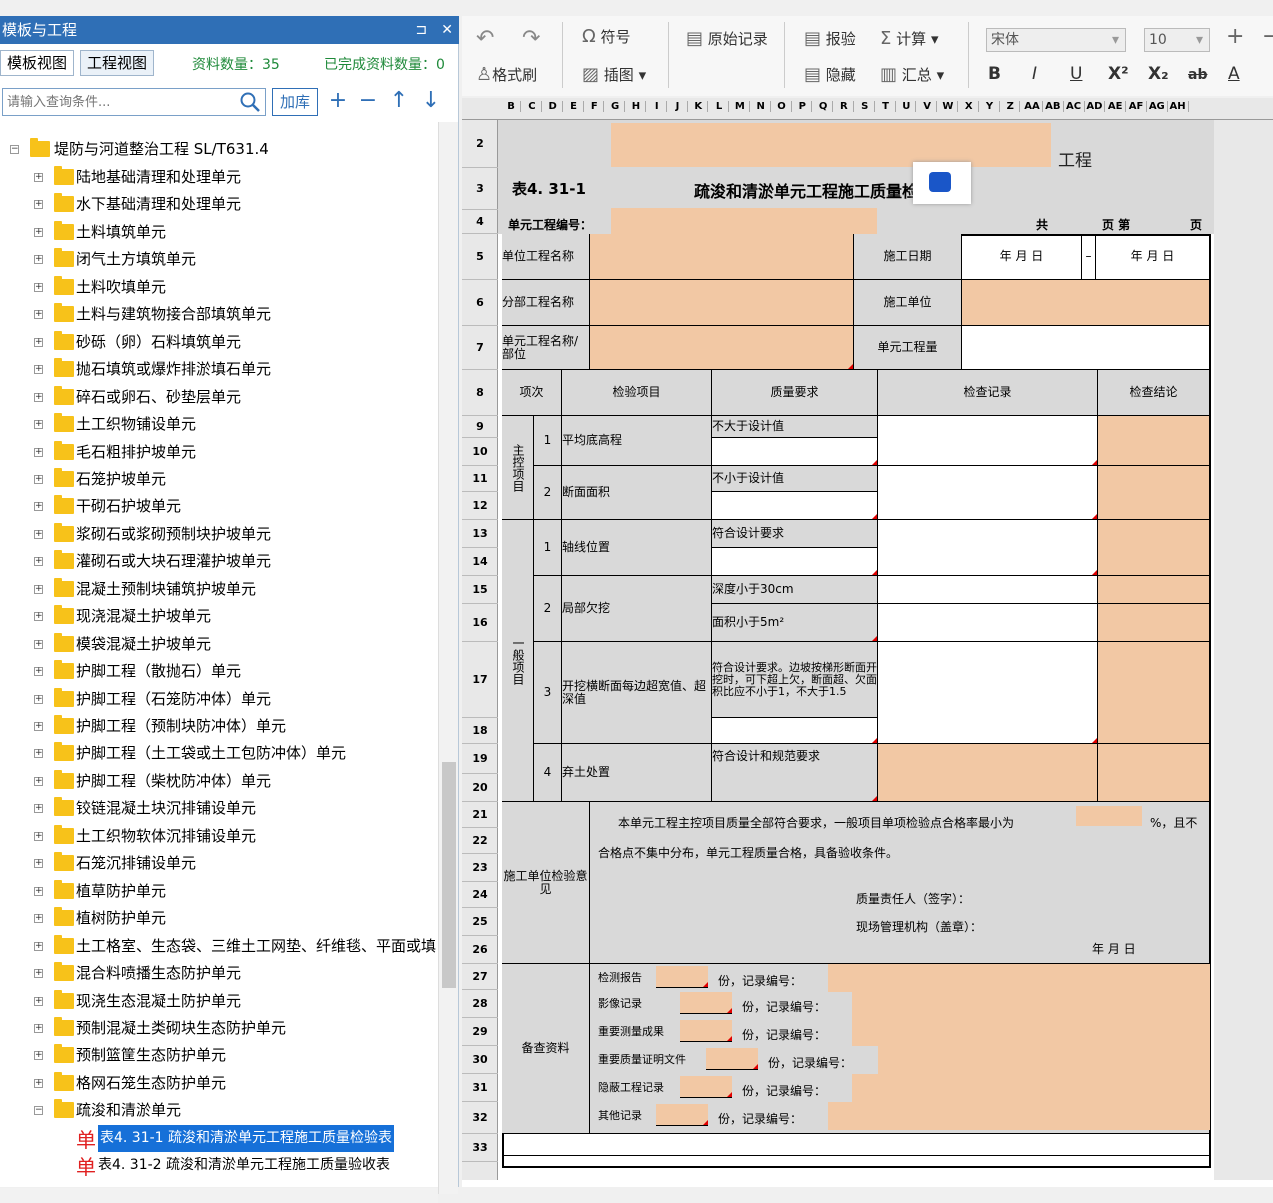 The width and height of the screenshot is (1273, 1203). Describe the element at coordinates (480, 815) in the screenshot. I see `row-label: 21` at that location.